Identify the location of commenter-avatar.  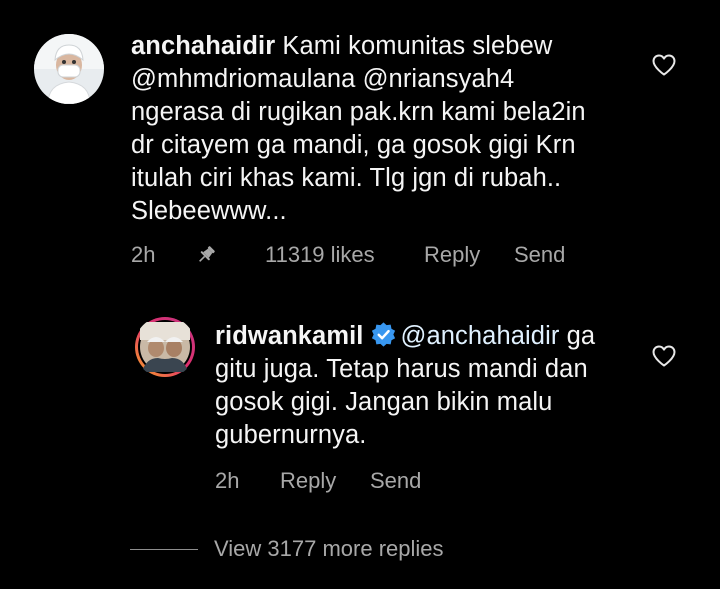
(69, 69).